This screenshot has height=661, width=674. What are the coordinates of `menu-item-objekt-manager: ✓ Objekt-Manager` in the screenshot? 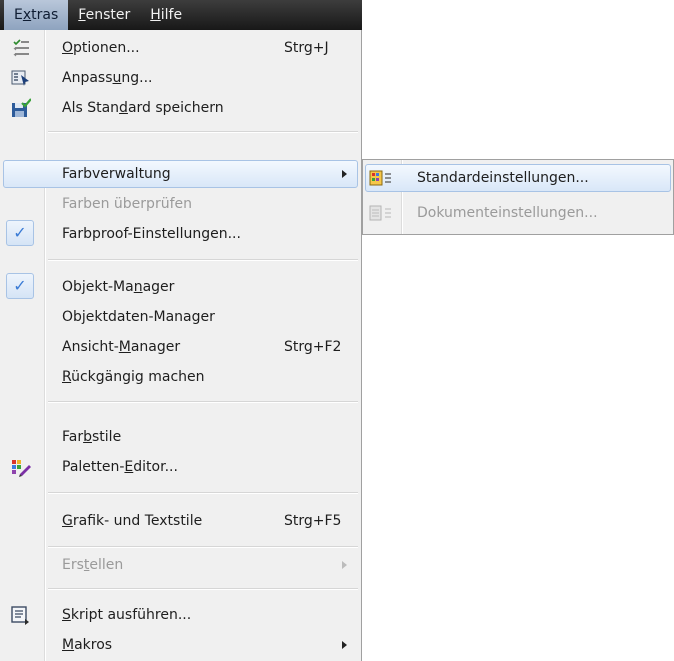 It's located at (180, 287).